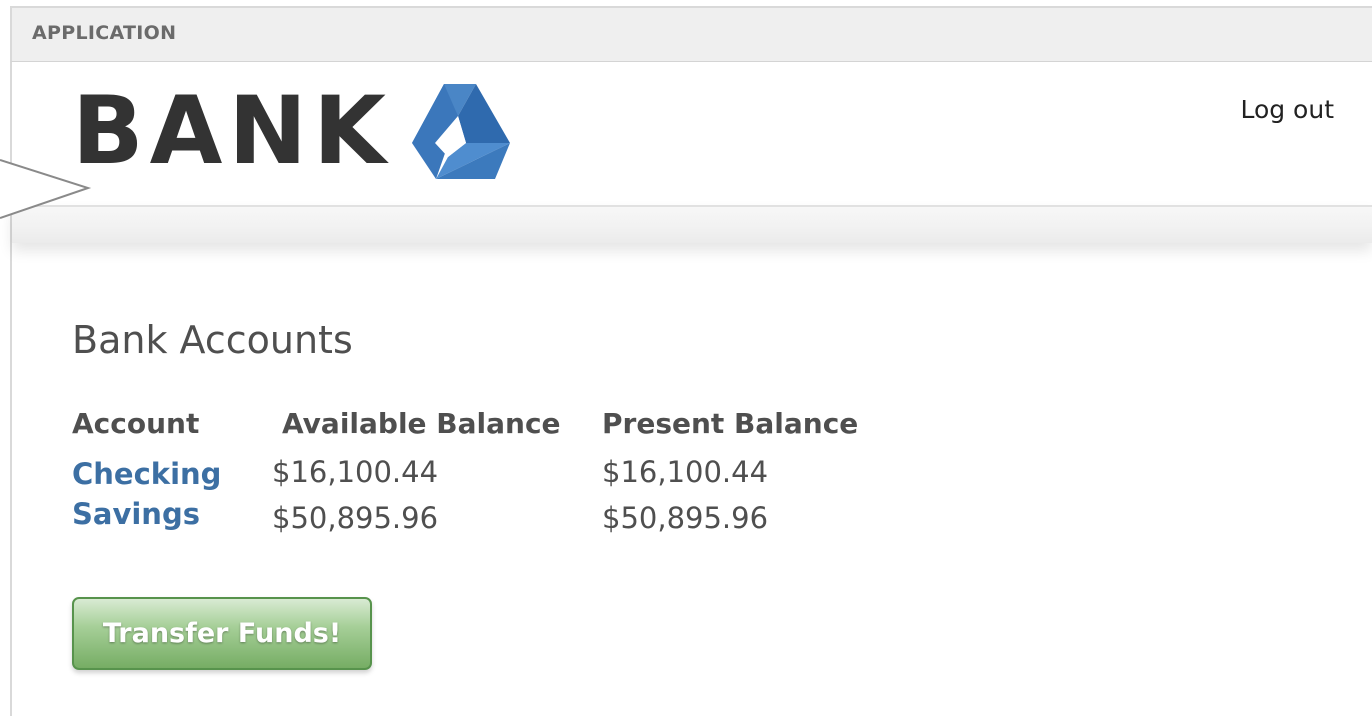  Describe the element at coordinates (685, 518) in the screenshot. I see `savings-present-balance: $50,895.96` at that location.